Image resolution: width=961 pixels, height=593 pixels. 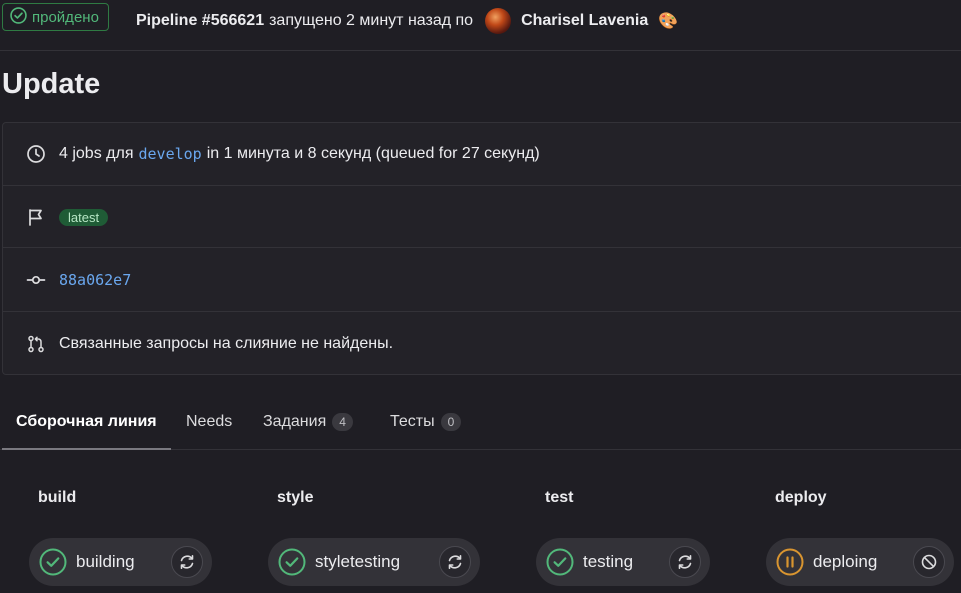 I want to click on status-paused-icon, so click(x=790, y=562).